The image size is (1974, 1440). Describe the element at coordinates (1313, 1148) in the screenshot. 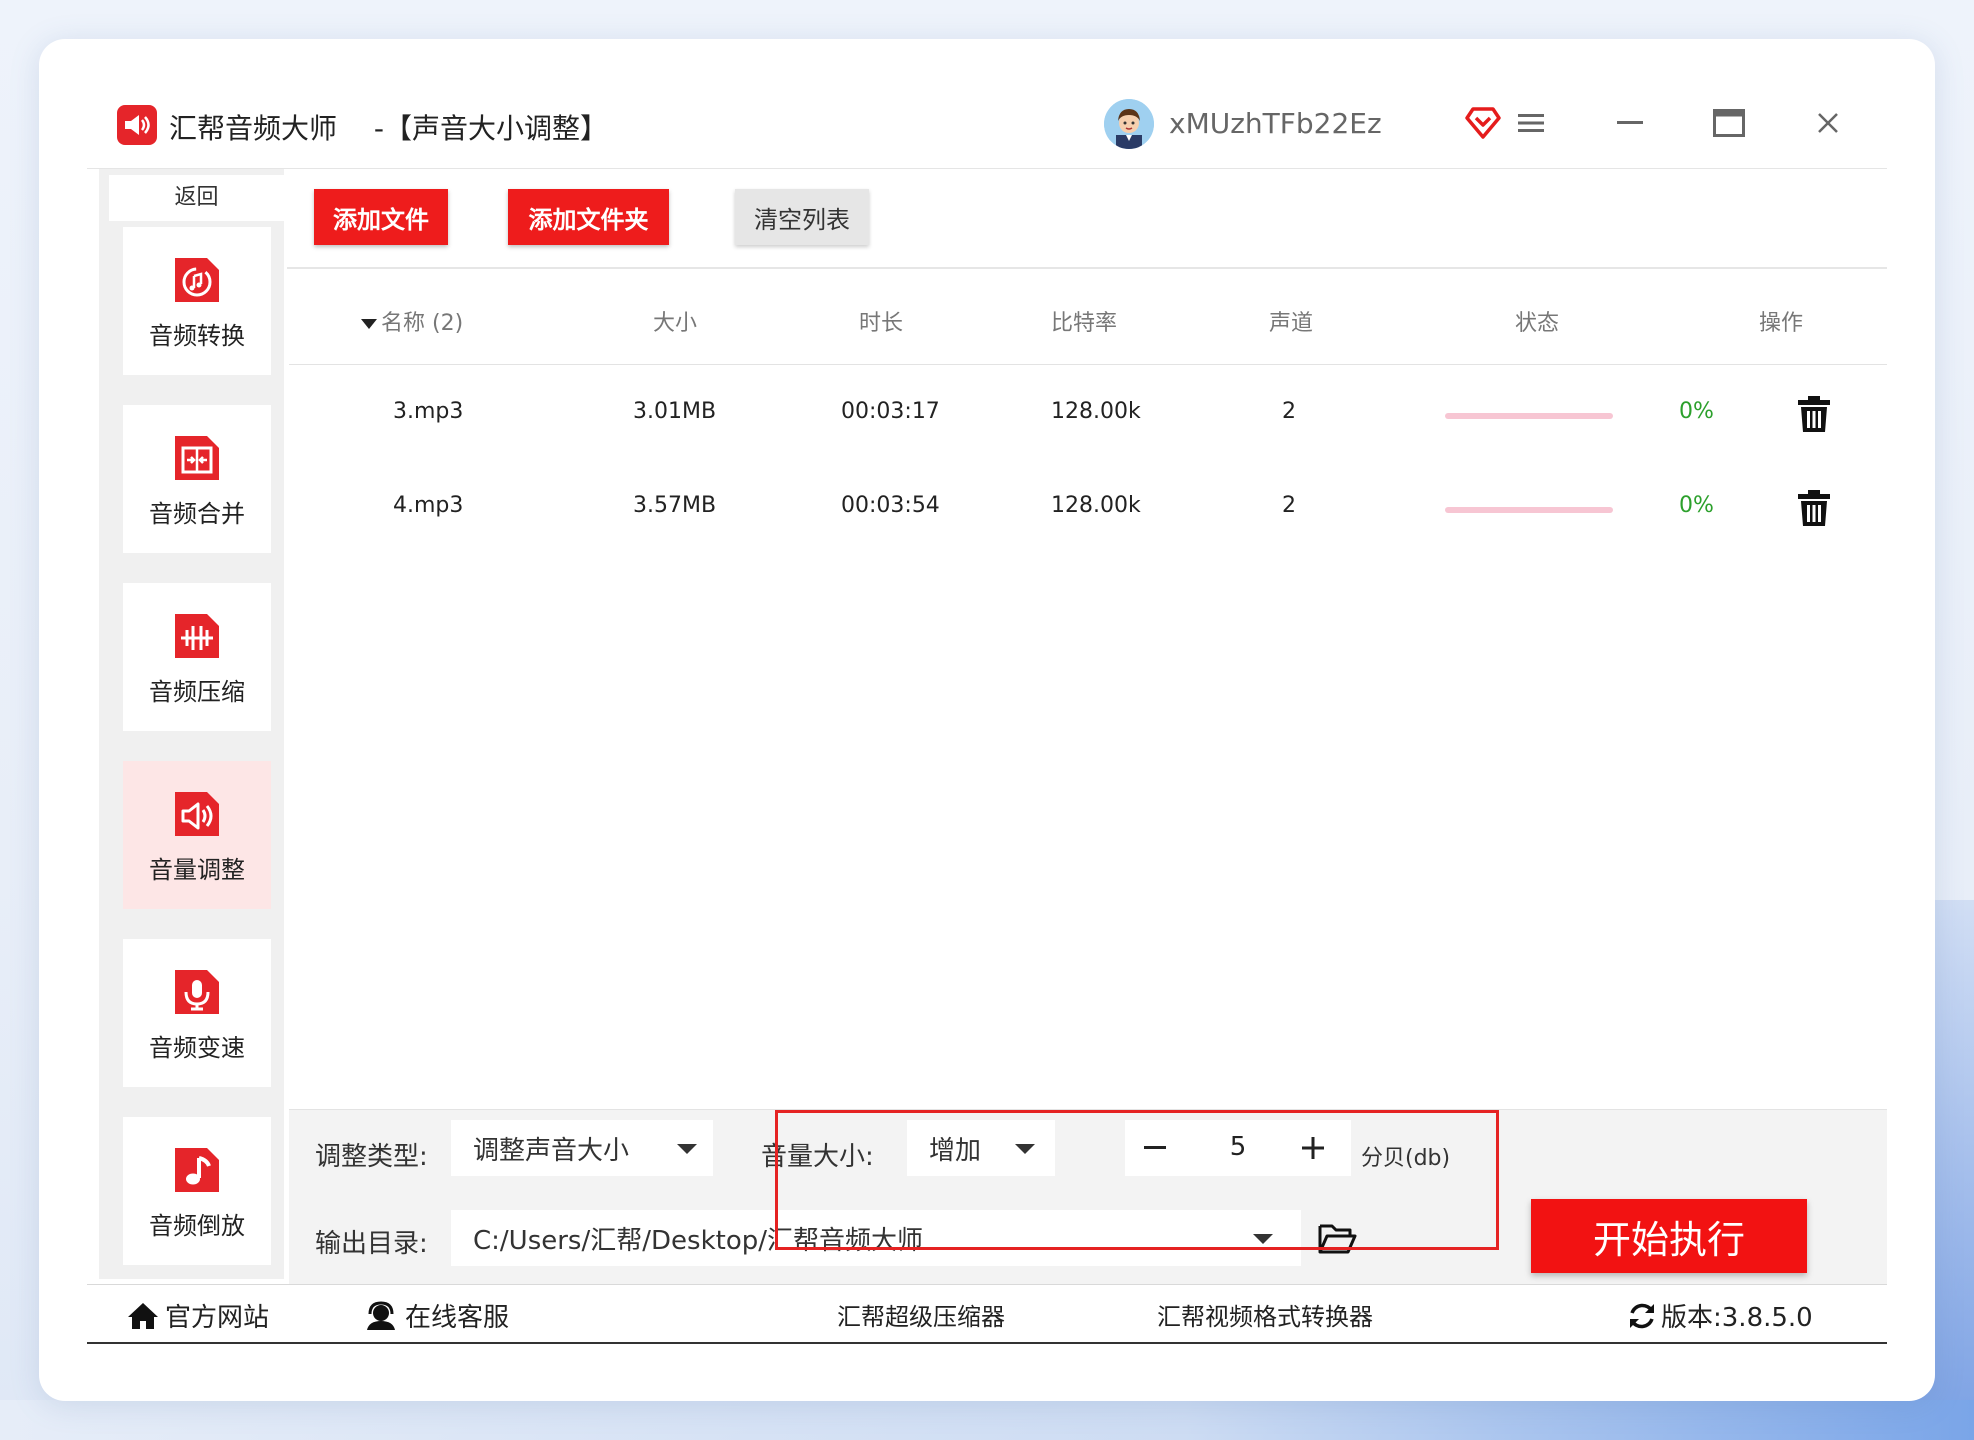

I see `plus-icon` at that location.